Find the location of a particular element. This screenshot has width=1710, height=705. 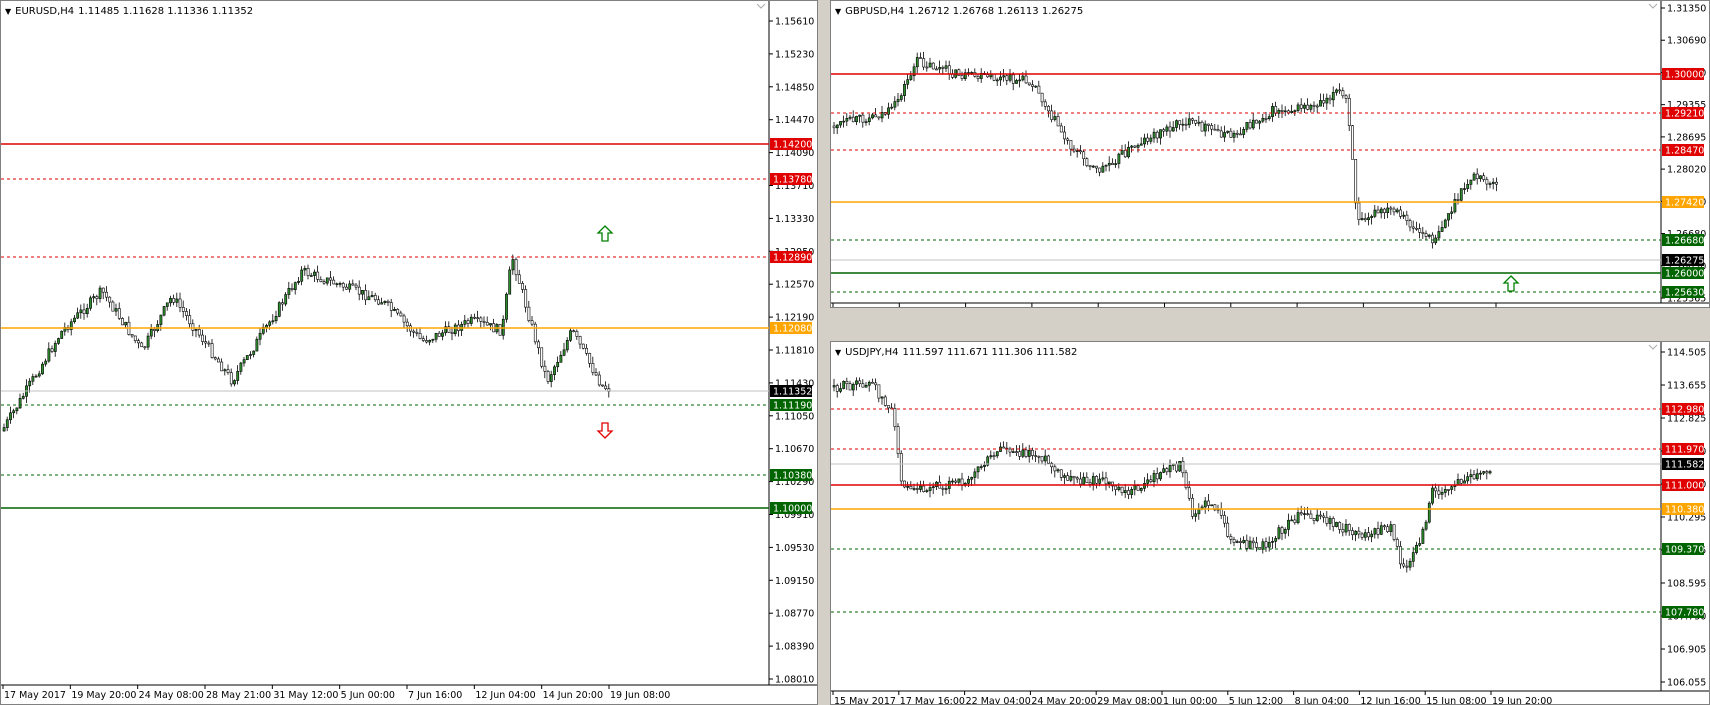

price-level-tag-label: 1.27420 is located at coordinates (1684, 203).